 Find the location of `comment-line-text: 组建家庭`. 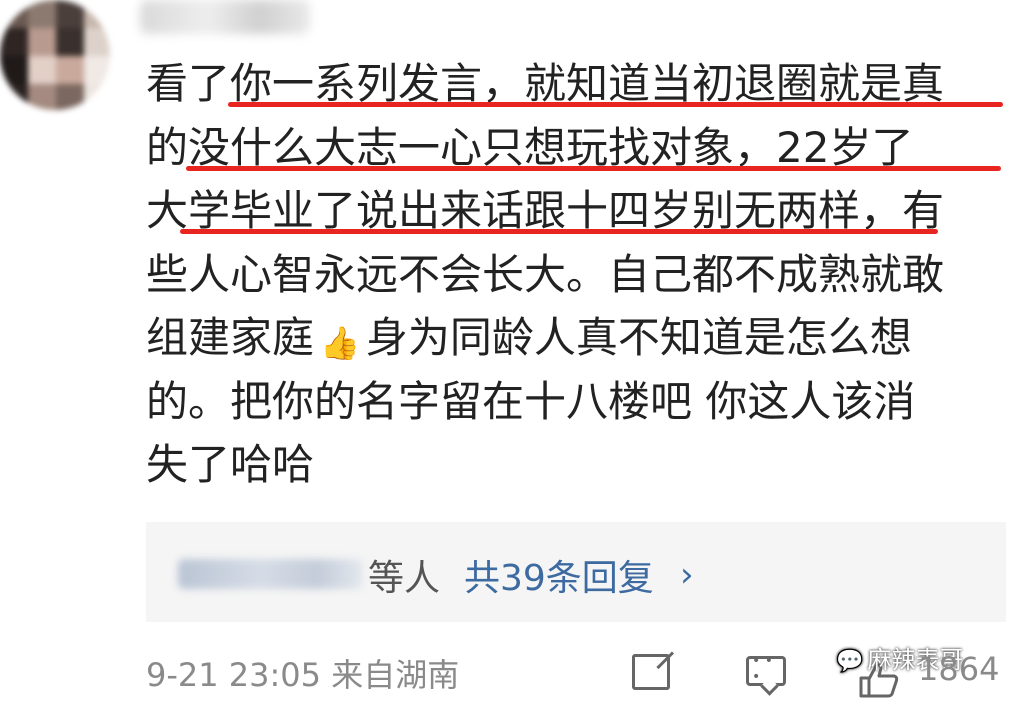

comment-line-text: 组建家庭 is located at coordinates (230, 337).